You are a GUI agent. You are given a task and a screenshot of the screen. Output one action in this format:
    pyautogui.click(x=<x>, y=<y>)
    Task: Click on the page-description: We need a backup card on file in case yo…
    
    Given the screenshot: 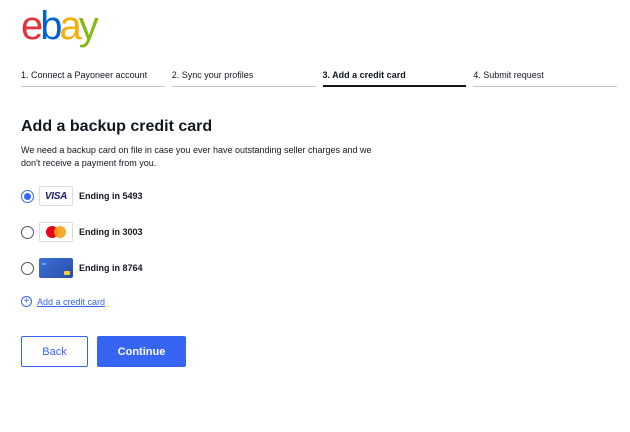 What is the action you would take?
    pyautogui.click(x=196, y=156)
    